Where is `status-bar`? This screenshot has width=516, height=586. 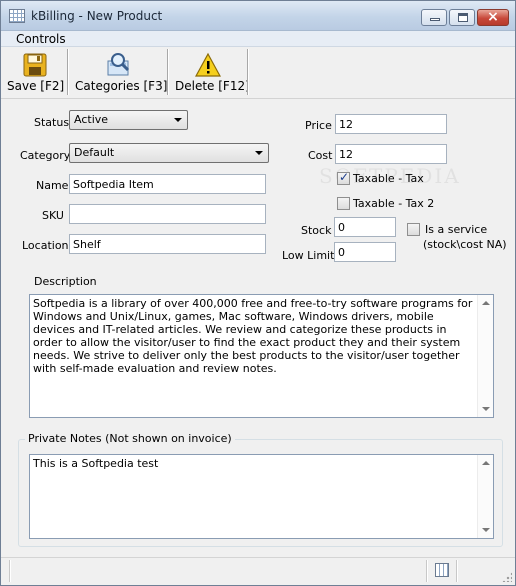
status-bar is located at coordinates (258, 571).